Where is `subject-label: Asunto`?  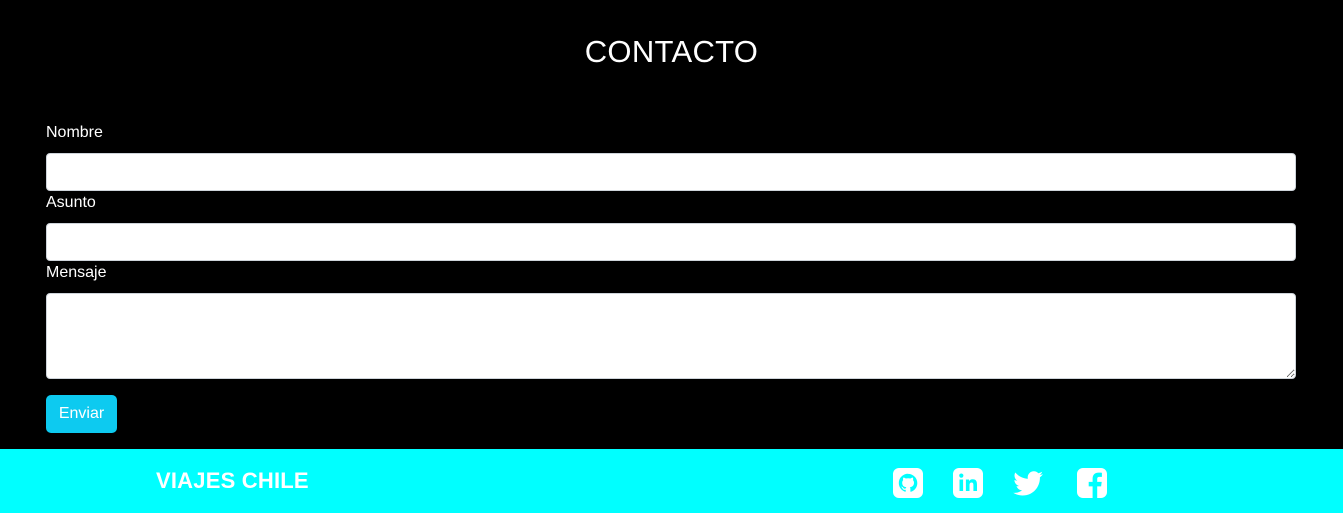 subject-label: Asunto is located at coordinates (71, 202).